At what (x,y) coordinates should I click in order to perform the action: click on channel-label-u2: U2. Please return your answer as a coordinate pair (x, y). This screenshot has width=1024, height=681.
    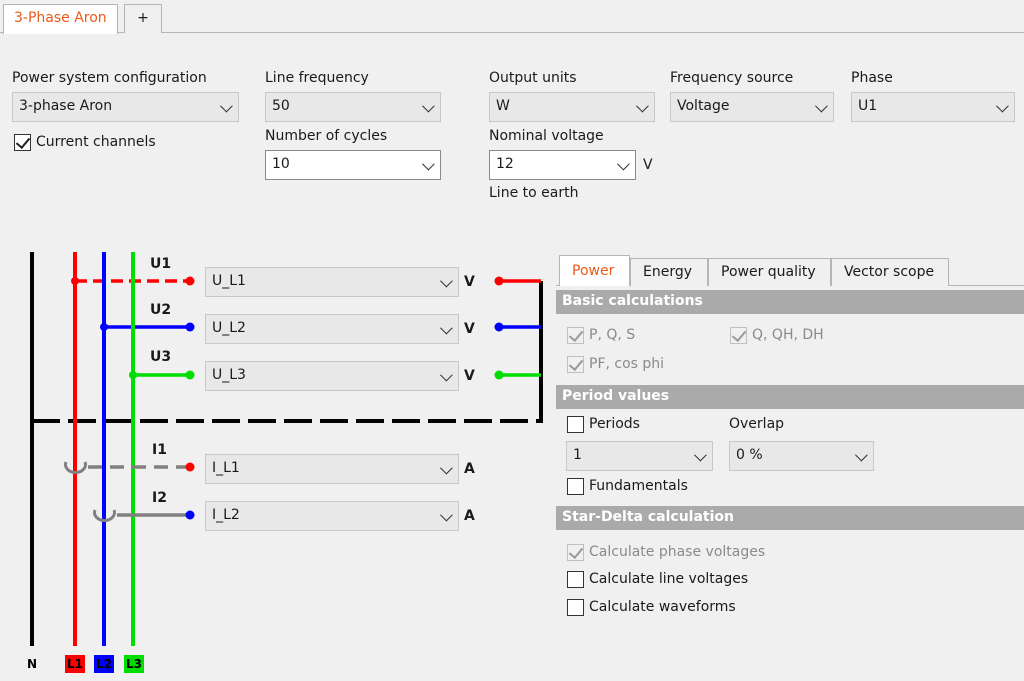
    Looking at the image, I should click on (161, 310).